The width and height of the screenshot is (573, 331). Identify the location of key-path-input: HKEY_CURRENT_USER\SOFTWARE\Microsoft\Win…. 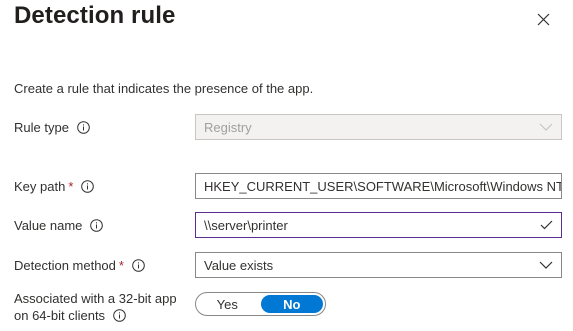
(378, 186).